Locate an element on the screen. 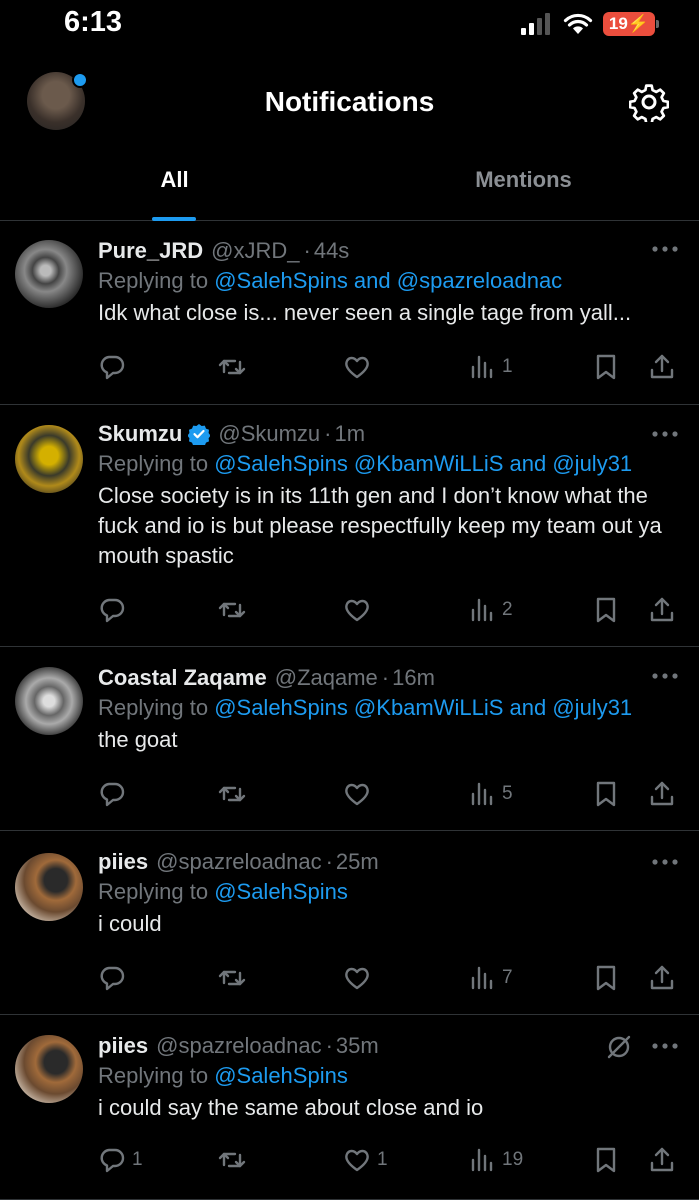 This screenshot has height=1200, width=699. author-name: Coastal Zaqame is located at coordinates (182, 678).